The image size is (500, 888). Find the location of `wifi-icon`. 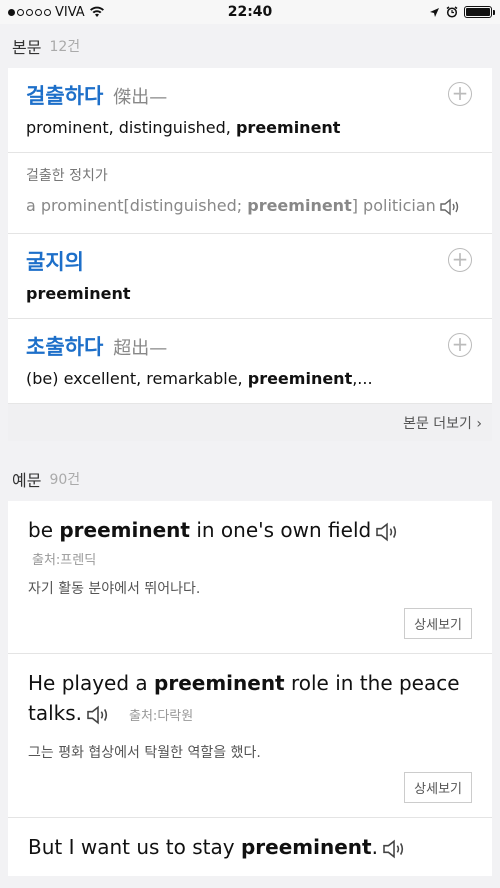

wifi-icon is located at coordinates (96, 12).